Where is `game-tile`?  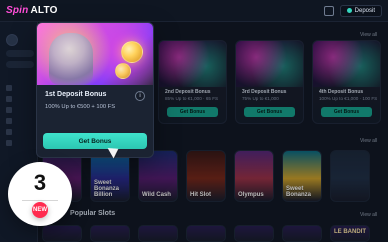 game-tile is located at coordinates (350, 176).